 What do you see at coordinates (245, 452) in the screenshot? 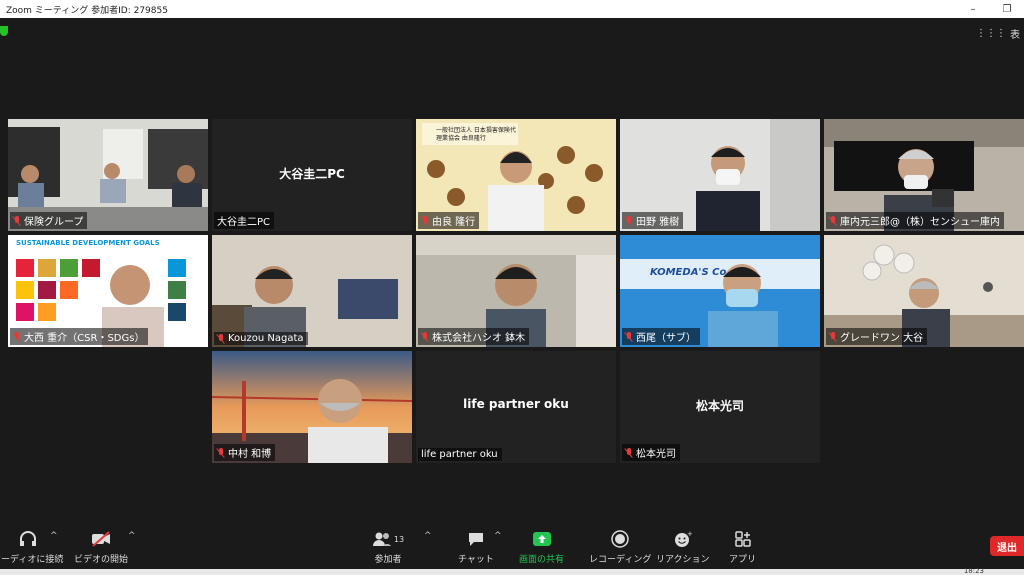
I see `participant-name-tag: 中村 和博` at bounding box center [245, 452].